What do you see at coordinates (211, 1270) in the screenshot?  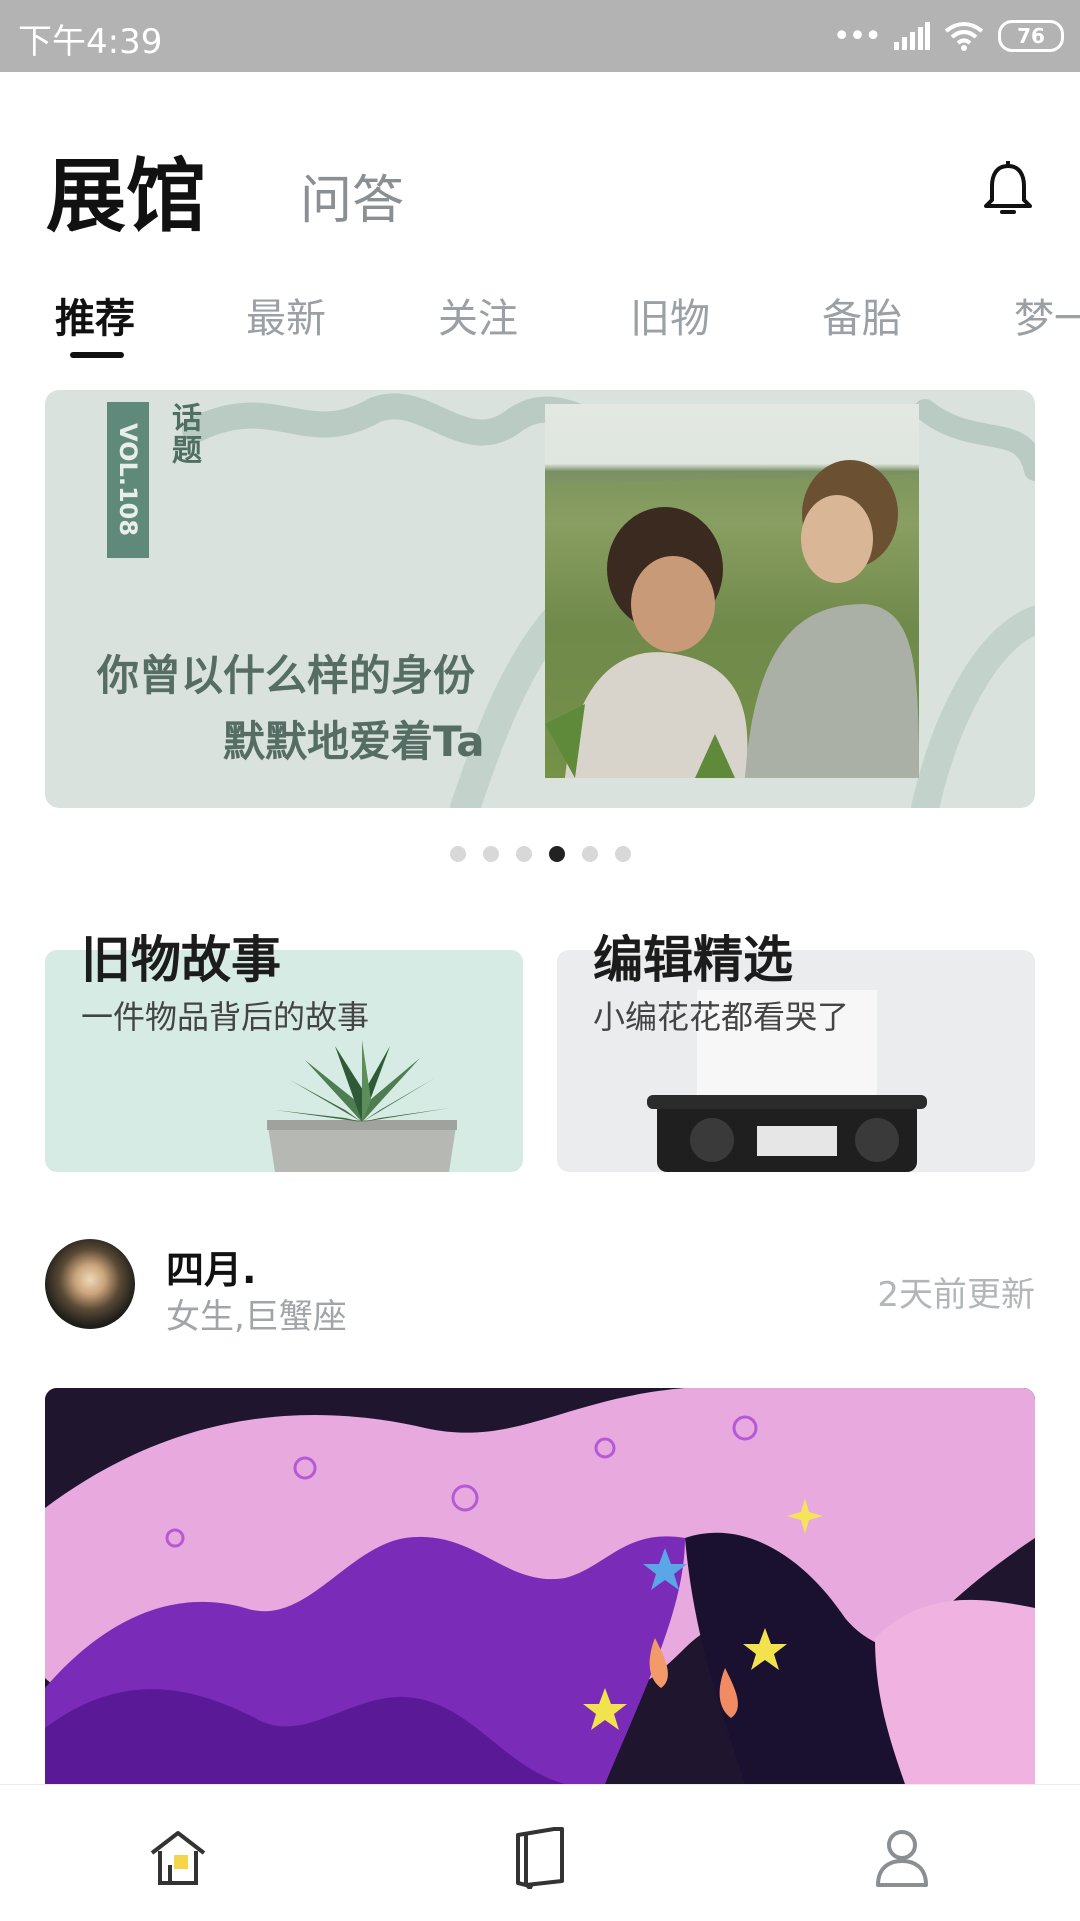 I see `author-name: 四月.` at bounding box center [211, 1270].